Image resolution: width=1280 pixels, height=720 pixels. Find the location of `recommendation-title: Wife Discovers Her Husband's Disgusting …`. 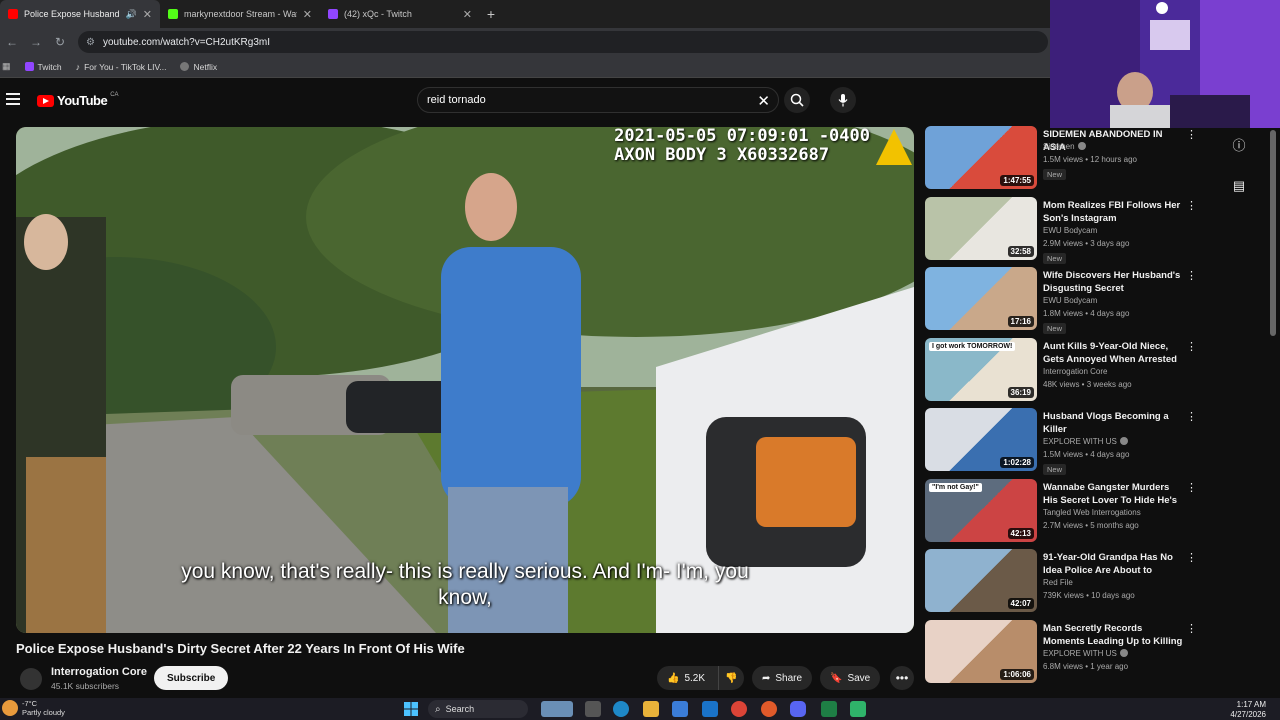

recommendation-title: Wife Discovers Her Husband's Disgusting … is located at coordinates (1113, 282).